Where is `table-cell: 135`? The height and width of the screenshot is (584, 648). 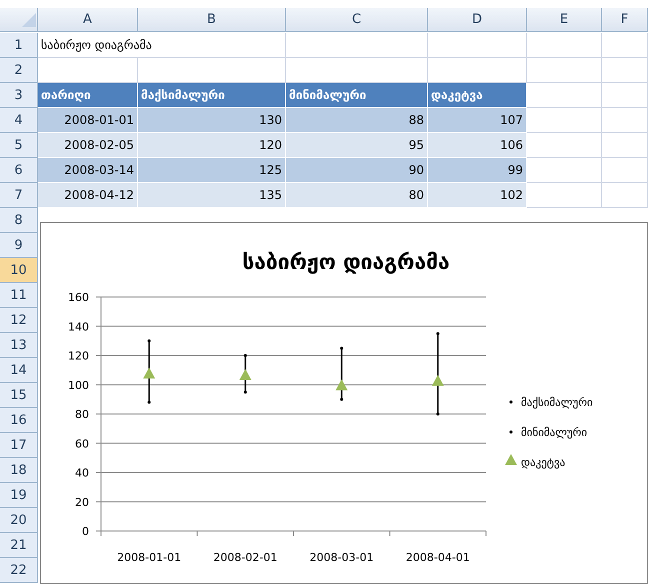
table-cell: 135 is located at coordinates (212, 195).